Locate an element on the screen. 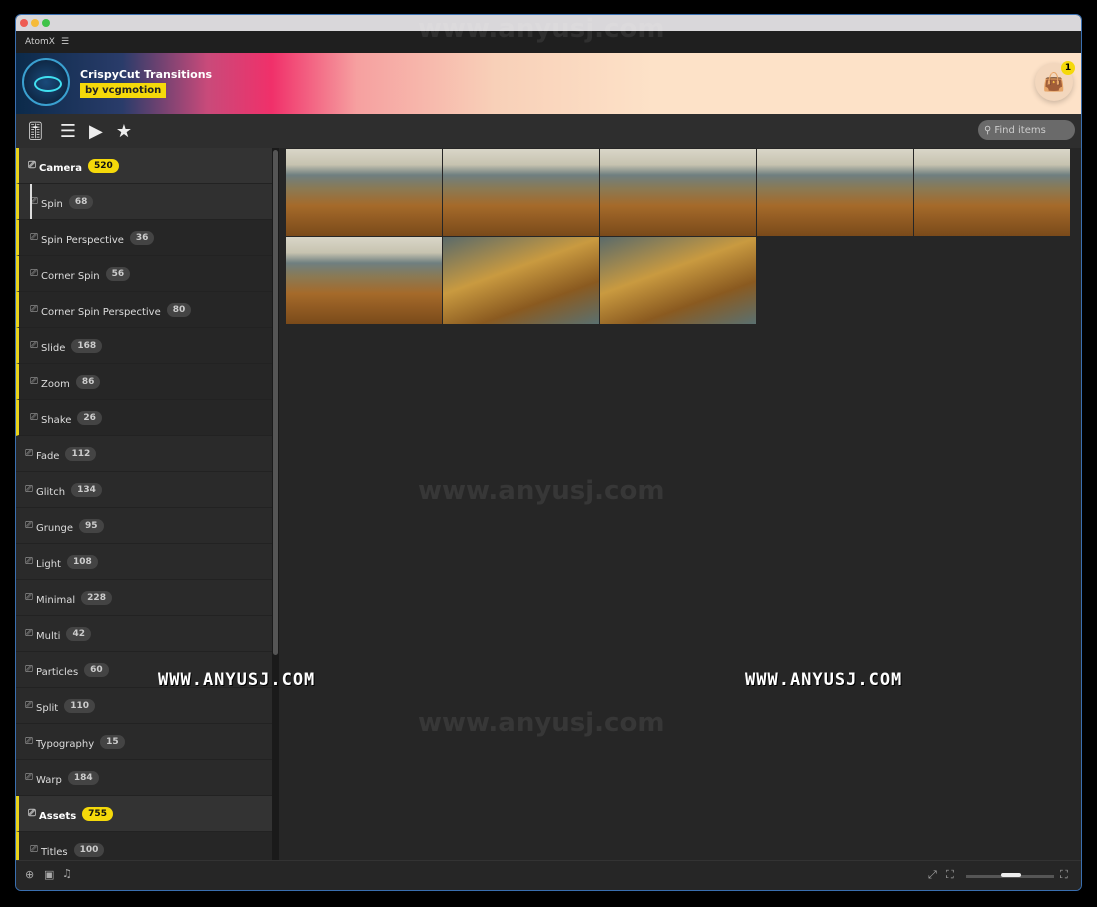  item-label: Titles is located at coordinates (54, 852).